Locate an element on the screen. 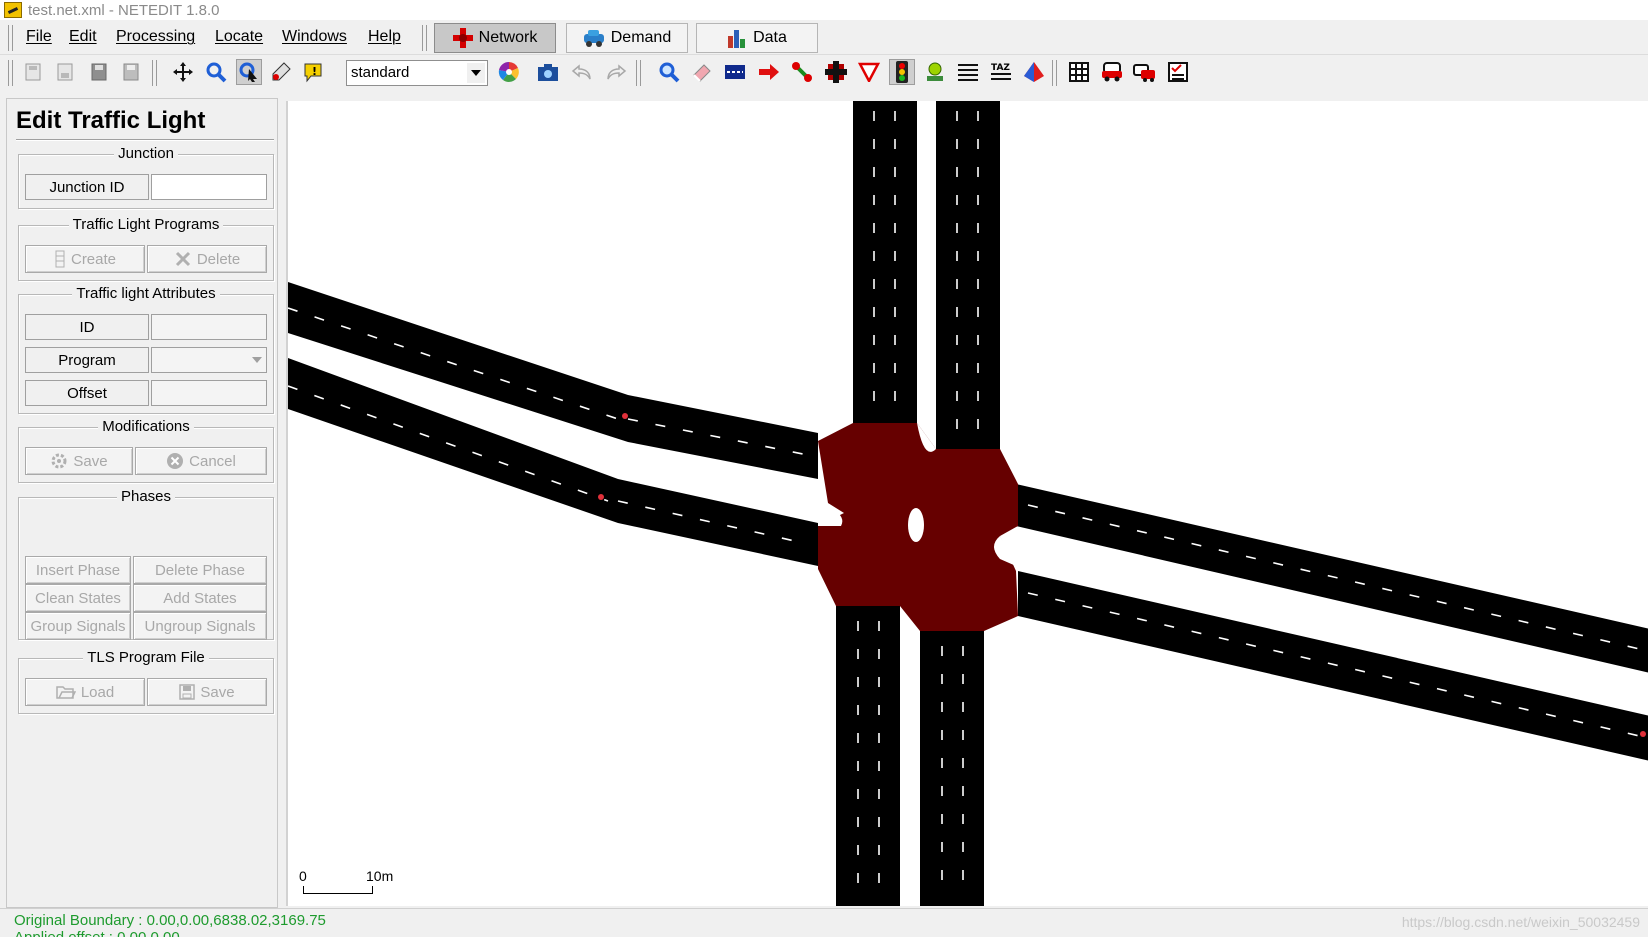 The width and height of the screenshot is (1648, 937). insert-phase-button: Insert Phase is located at coordinates (78, 570).